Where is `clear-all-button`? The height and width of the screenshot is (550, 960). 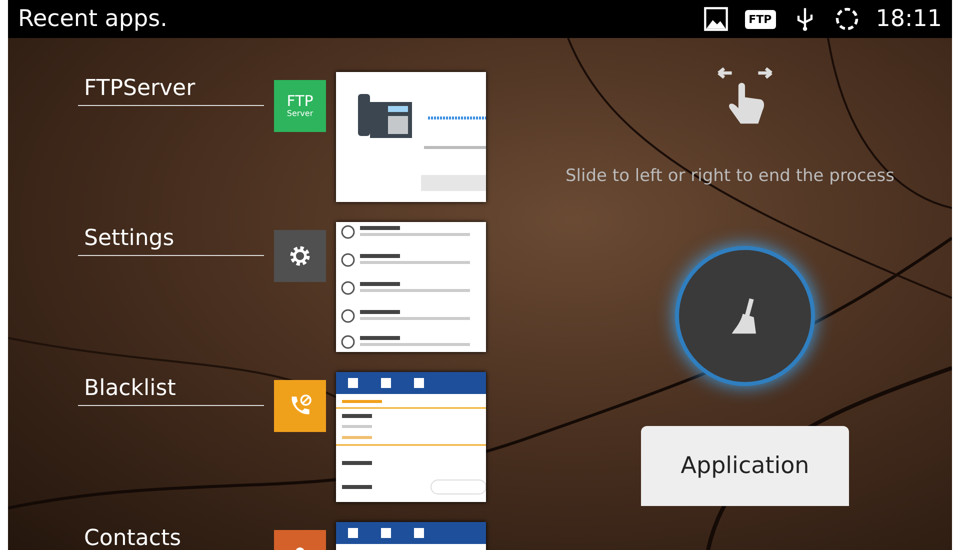 clear-all-button is located at coordinates (745, 316).